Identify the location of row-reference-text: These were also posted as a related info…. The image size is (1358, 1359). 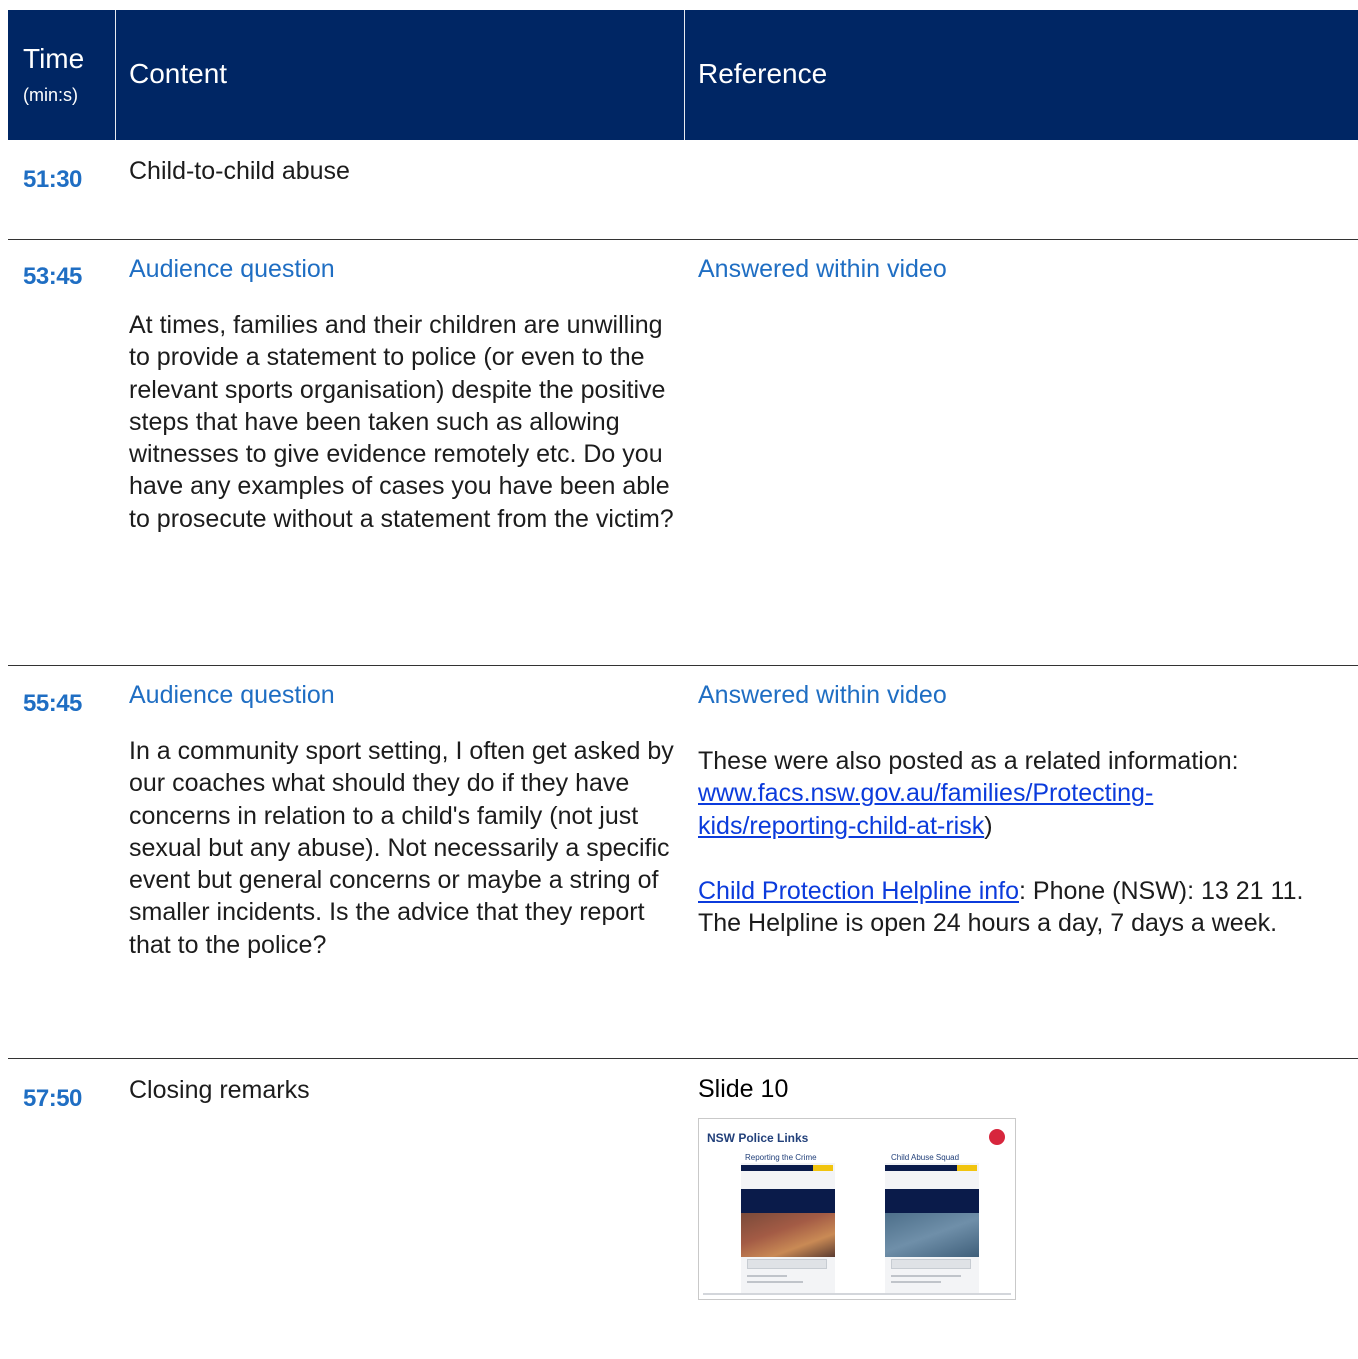
(1018, 793).